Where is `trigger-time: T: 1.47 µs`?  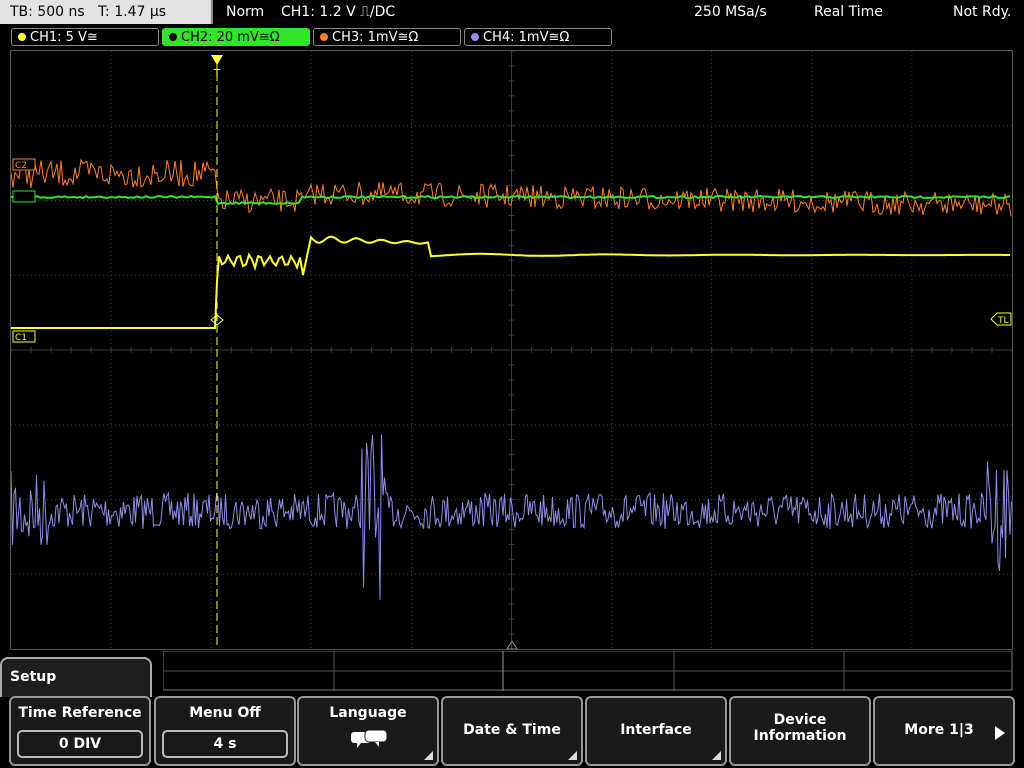 trigger-time: T: 1.47 µs is located at coordinates (132, 12).